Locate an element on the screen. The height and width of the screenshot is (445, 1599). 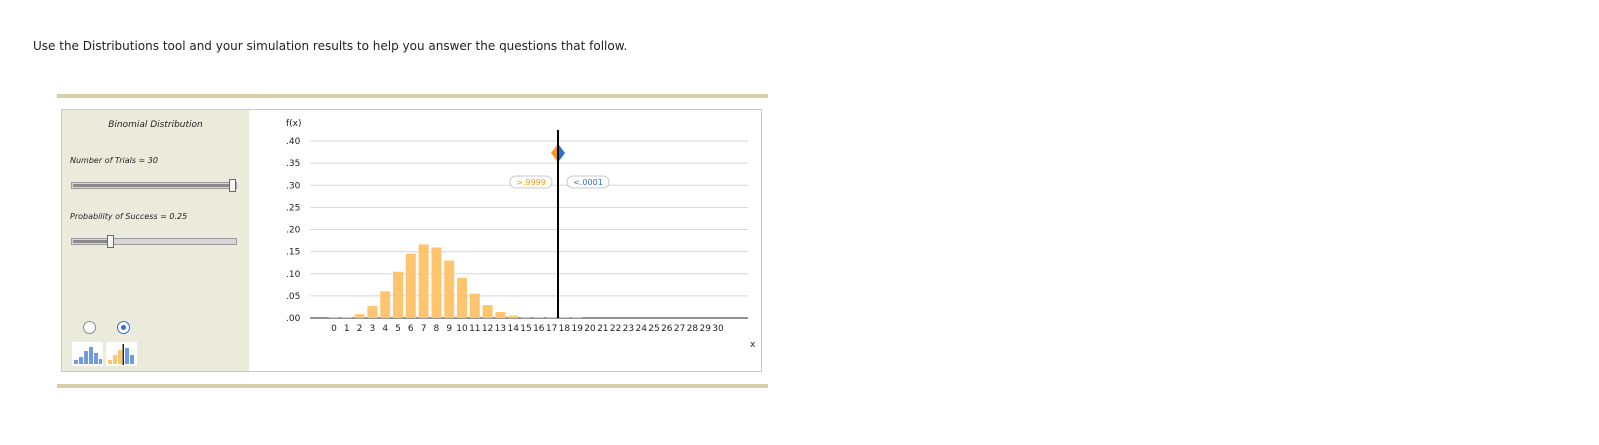
y-tick-label: .20 is located at coordinates (293, 231).